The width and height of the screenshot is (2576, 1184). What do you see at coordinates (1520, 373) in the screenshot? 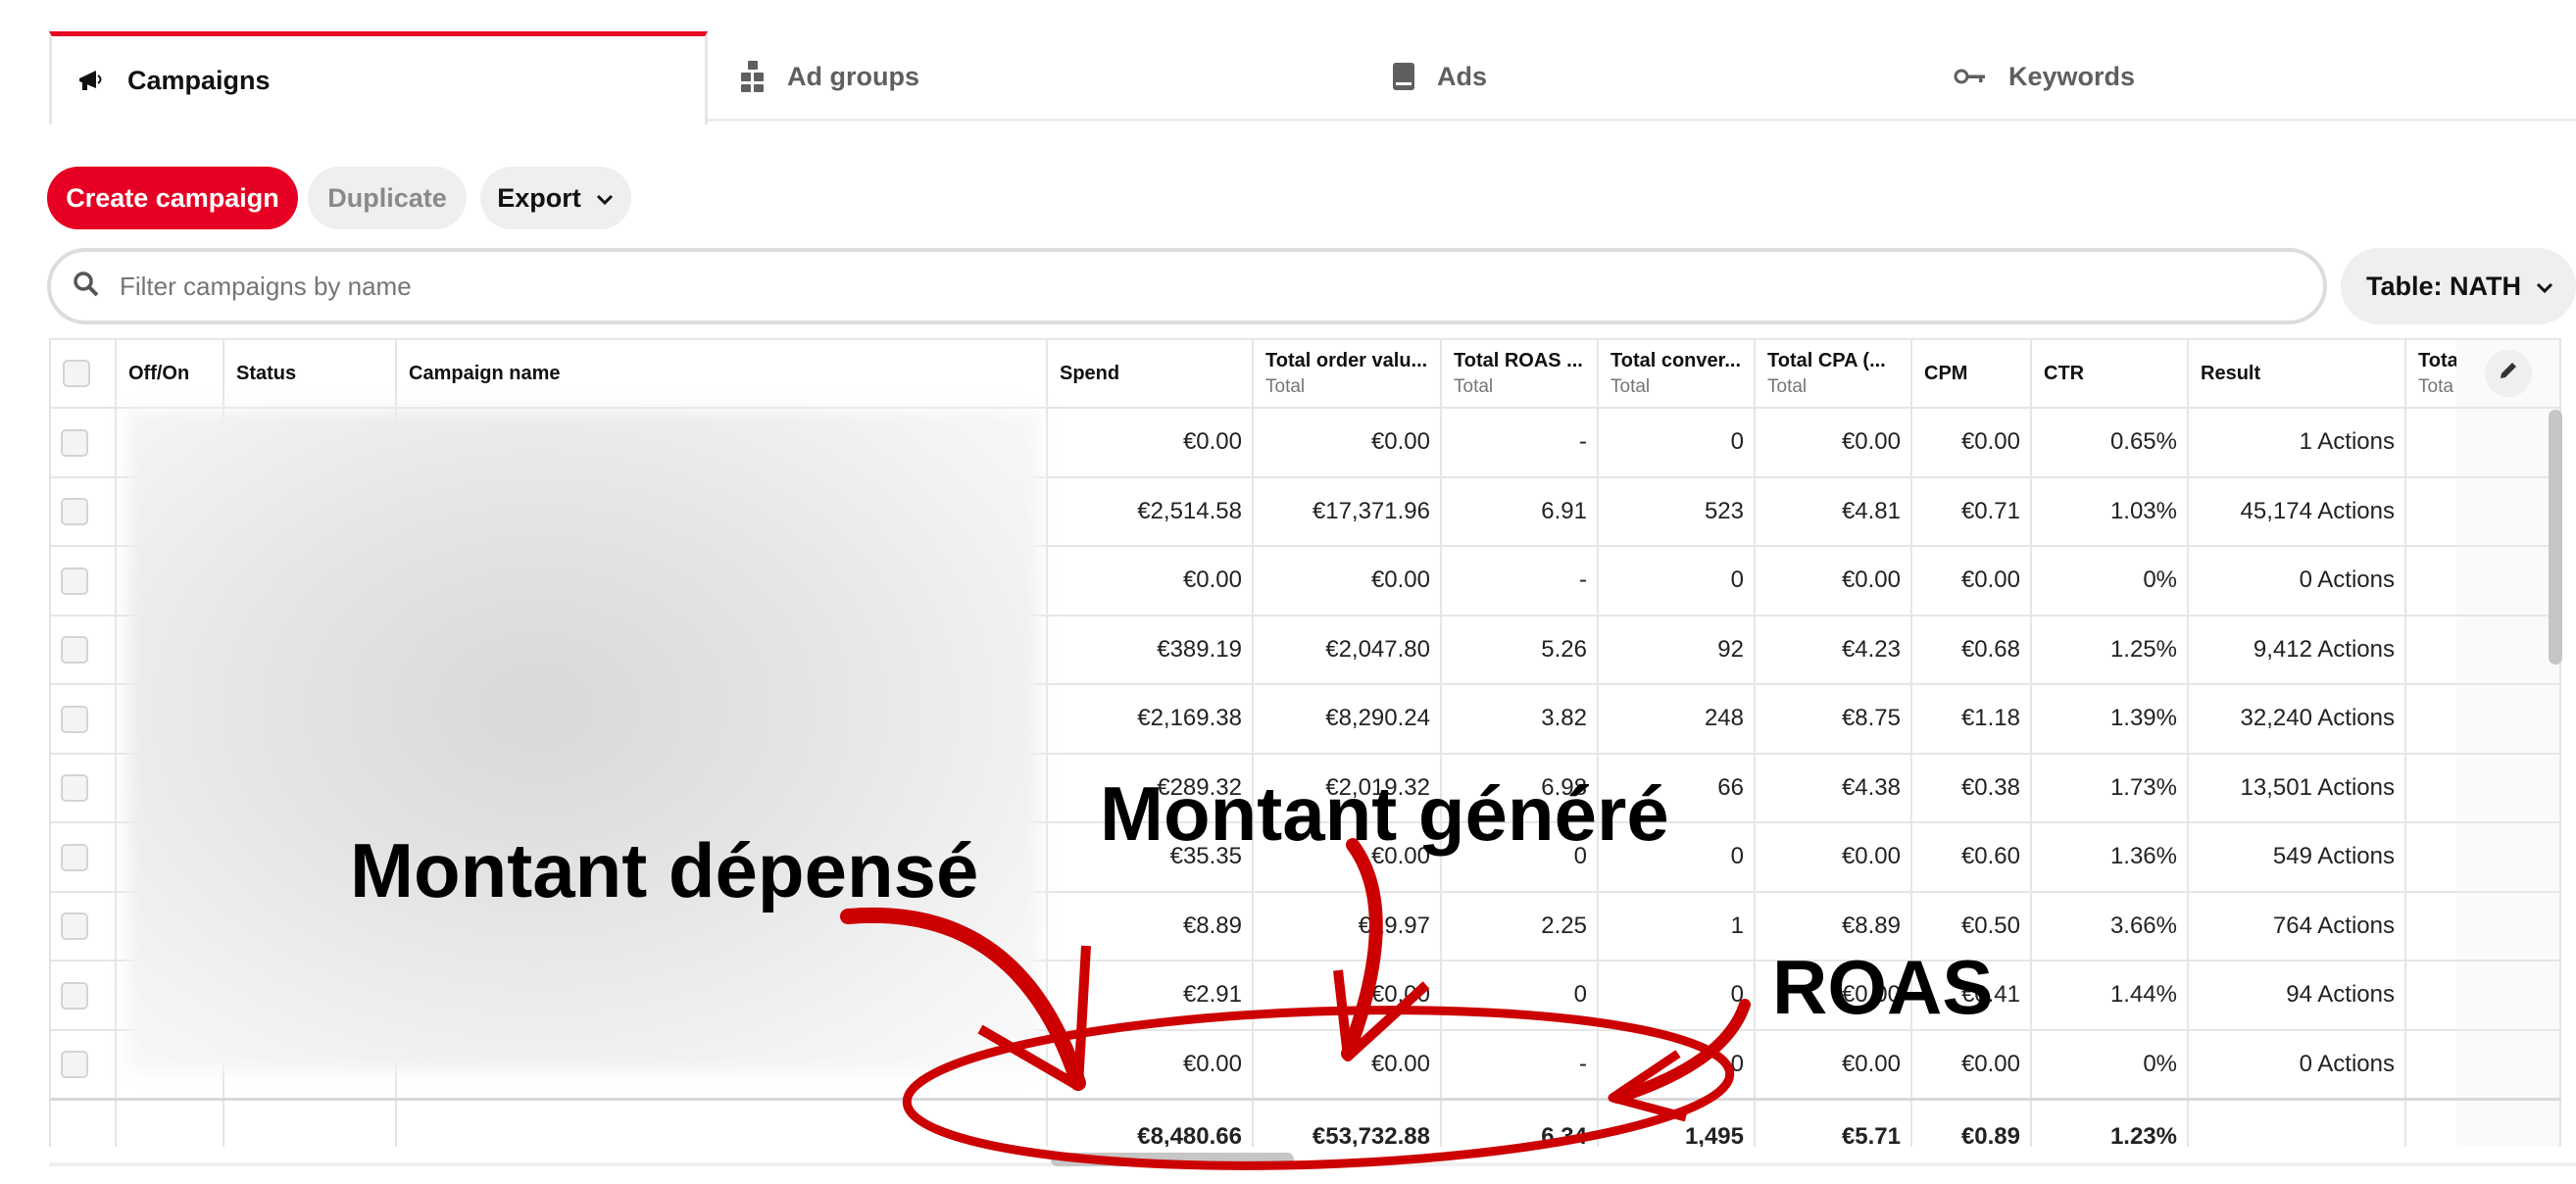
I see `column-header: Total ROAS ... Total` at bounding box center [1520, 373].